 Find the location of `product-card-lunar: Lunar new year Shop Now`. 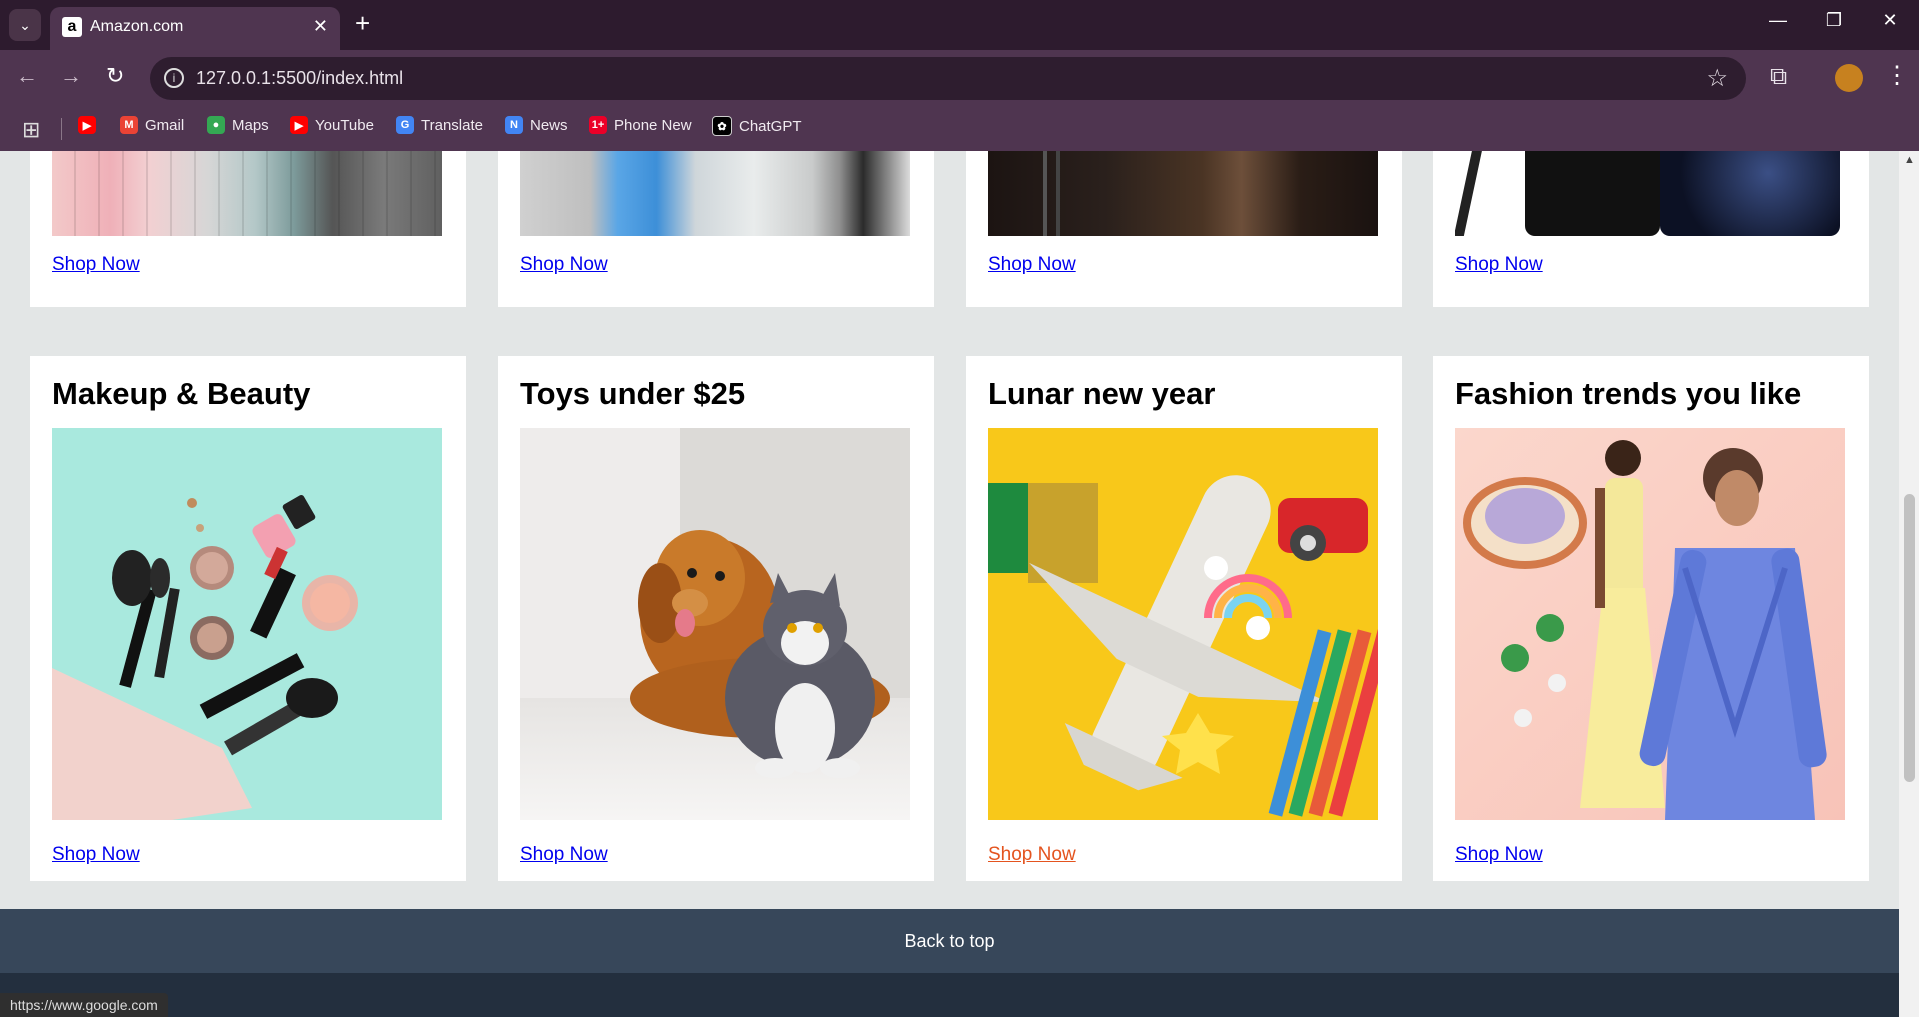

product-card-lunar: Lunar new year Shop Now is located at coordinates (1184, 618).